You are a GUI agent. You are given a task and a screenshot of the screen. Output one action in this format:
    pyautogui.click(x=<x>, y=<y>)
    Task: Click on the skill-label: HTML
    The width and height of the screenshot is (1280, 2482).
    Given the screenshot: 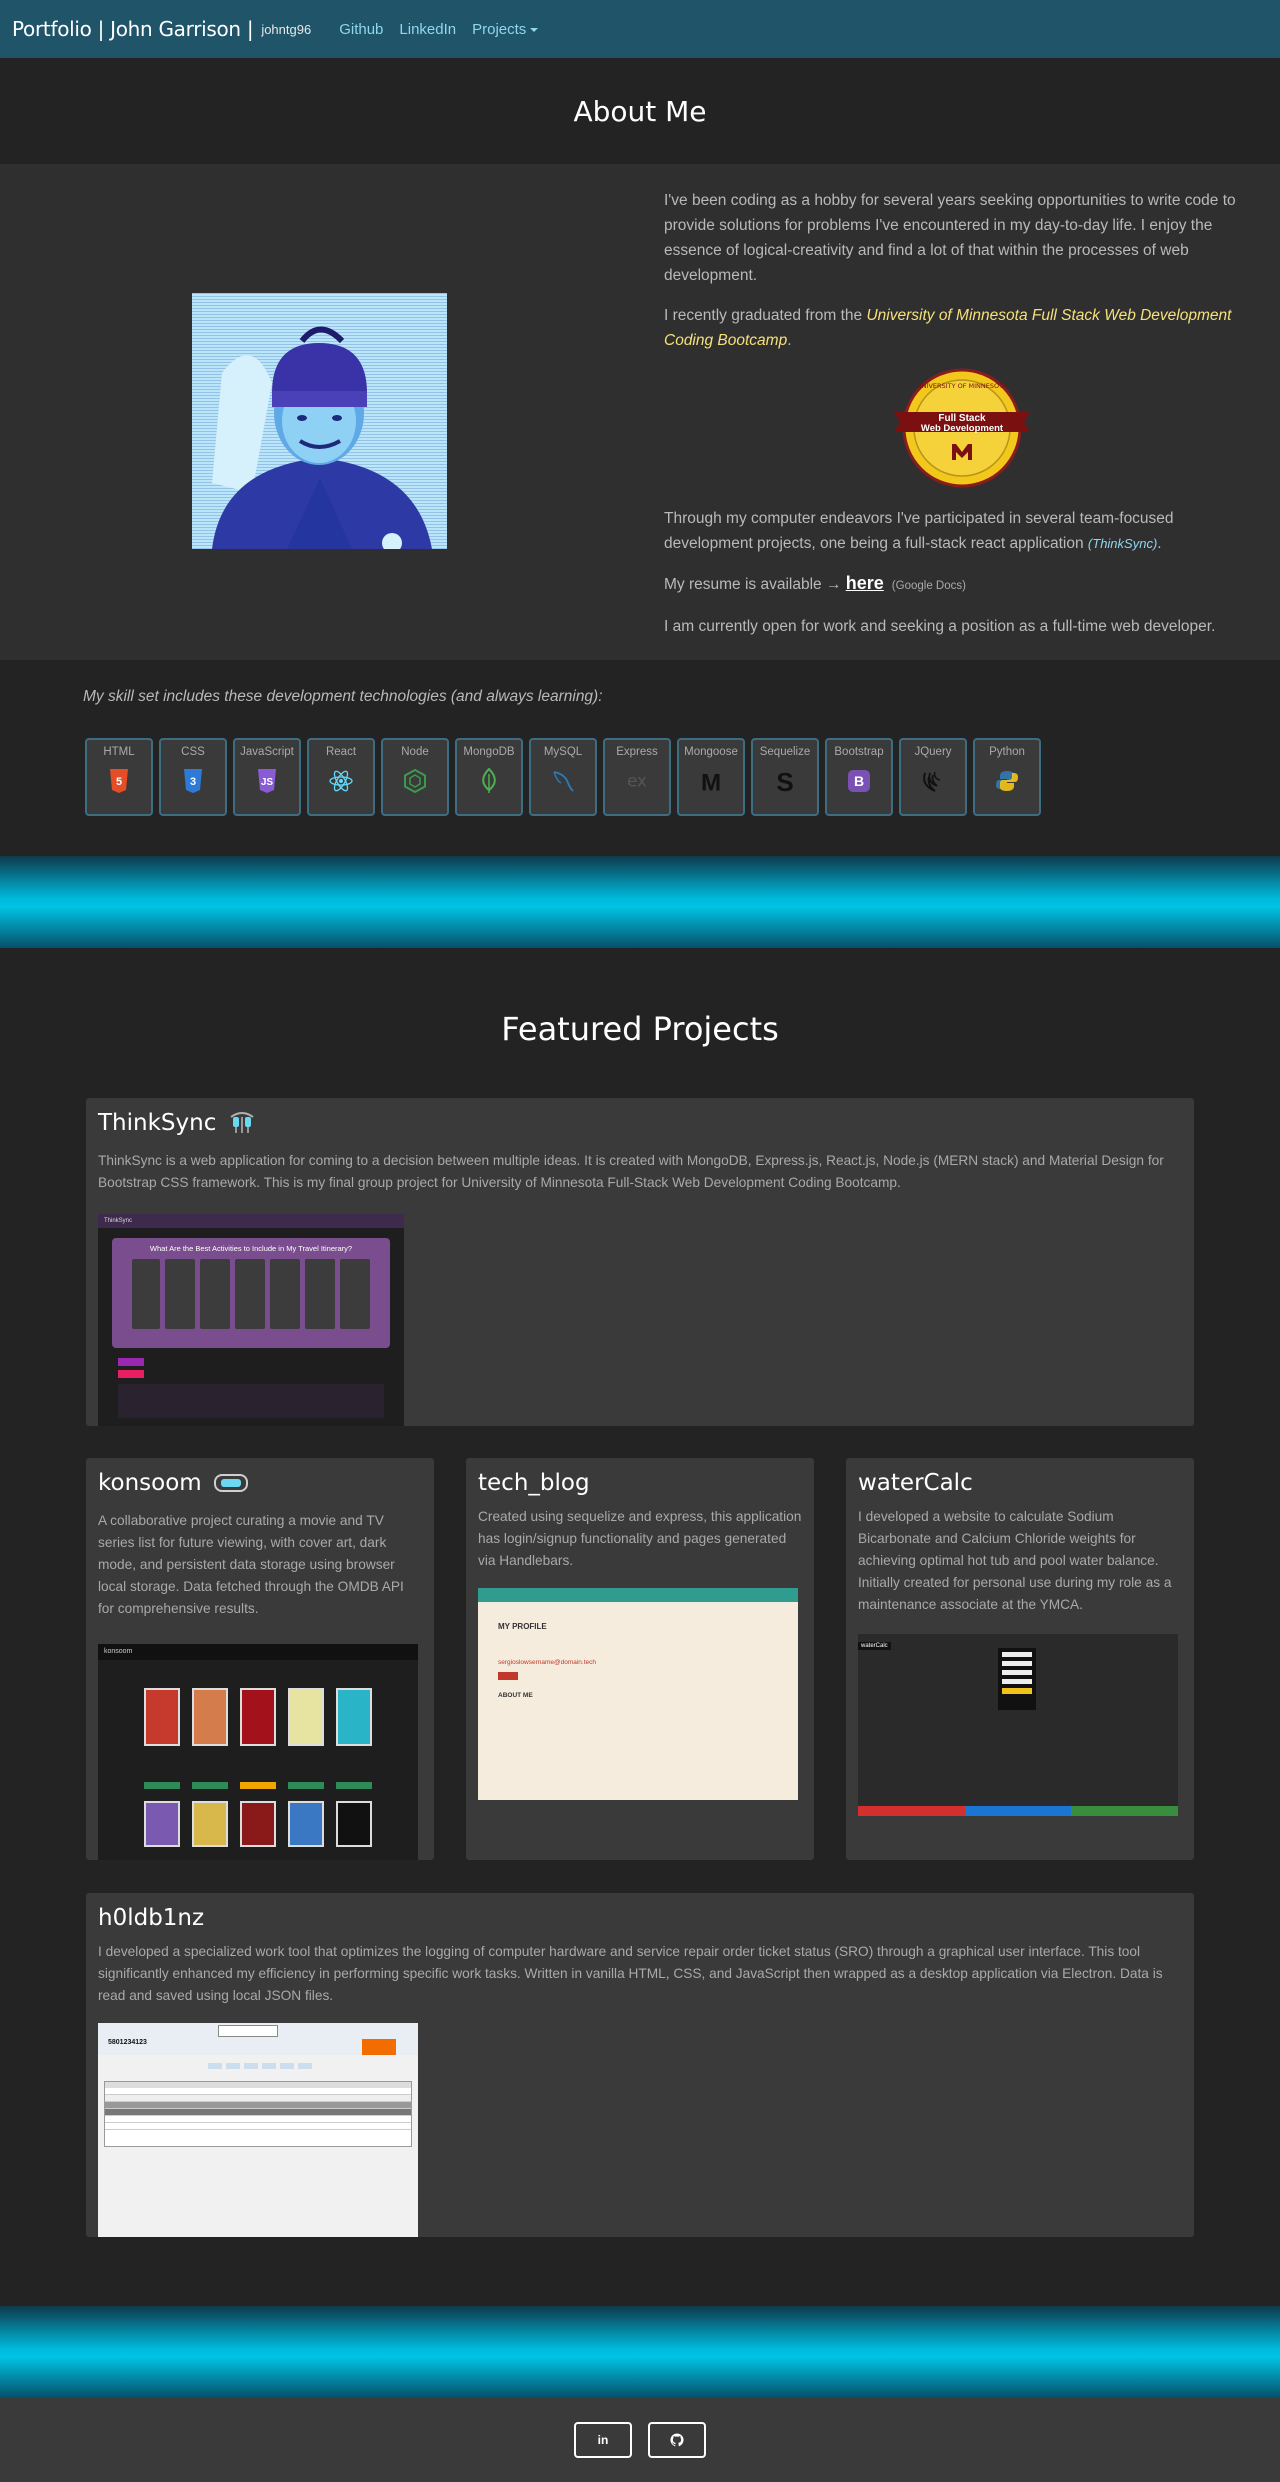 What is the action you would take?
    pyautogui.click(x=119, y=752)
    